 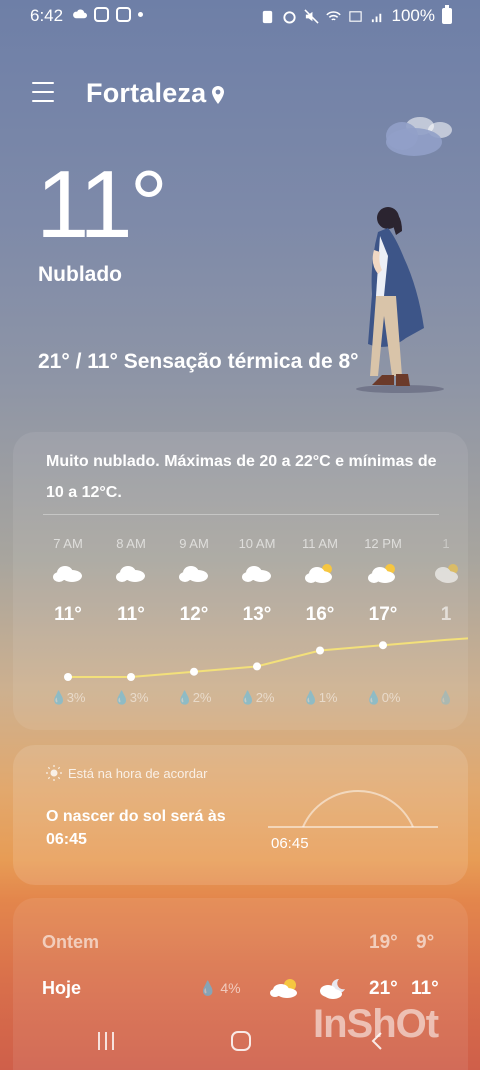 I want to click on sunrise-text: O nascer do sol será às 06:45, so click(x=136, y=828).